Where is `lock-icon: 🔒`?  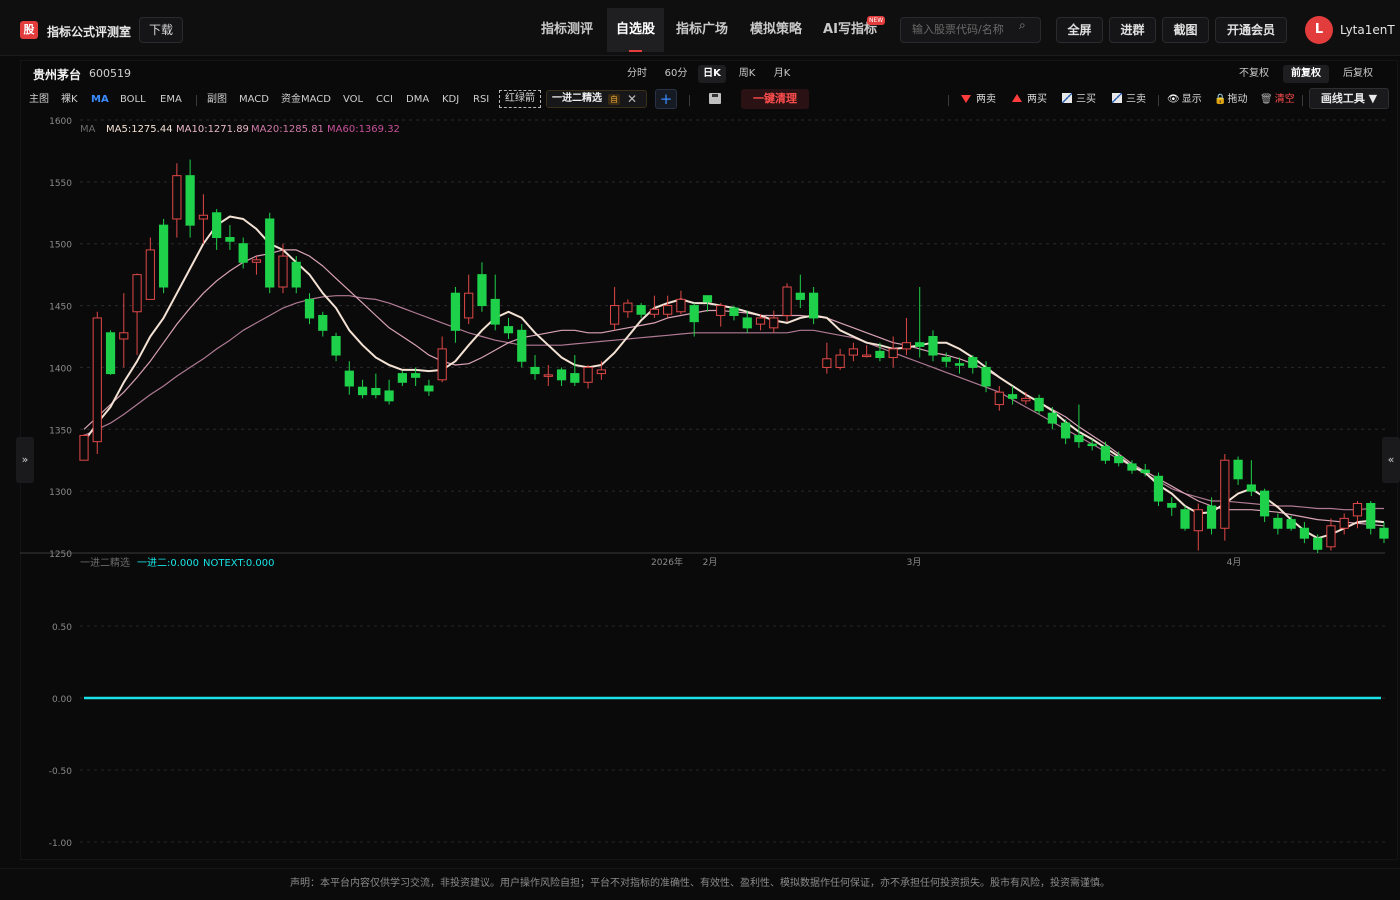
lock-icon: 🔒 is located at coordinates (1220, 99).